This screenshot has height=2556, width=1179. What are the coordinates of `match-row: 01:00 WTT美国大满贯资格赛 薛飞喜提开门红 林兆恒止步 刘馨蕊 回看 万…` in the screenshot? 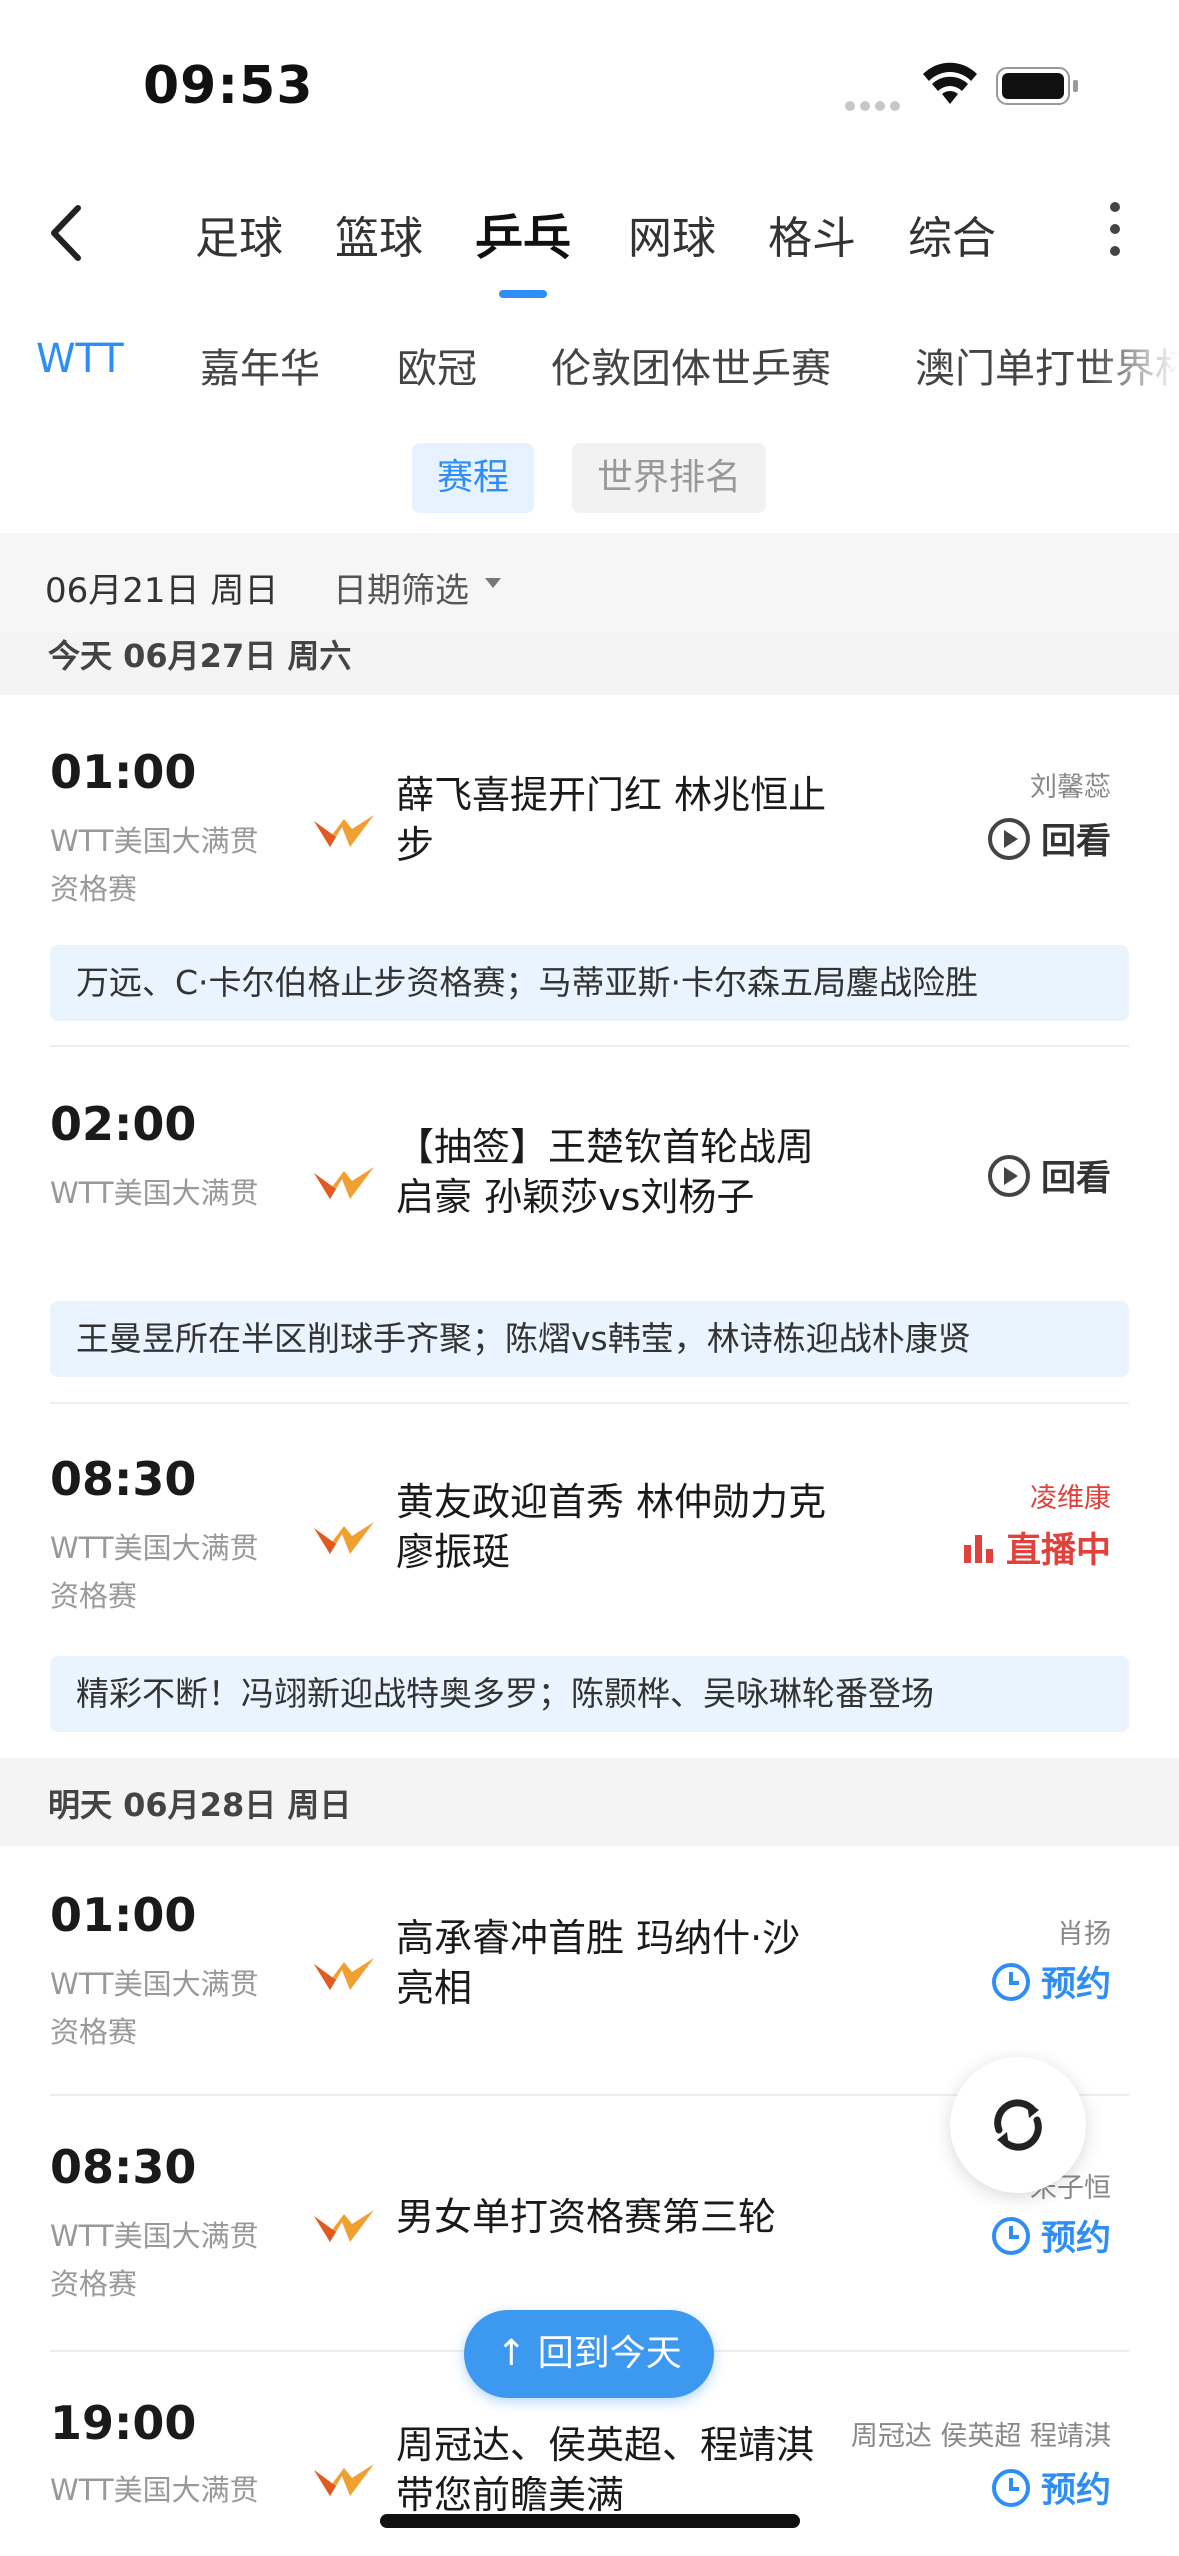 It's located at (589, 870).